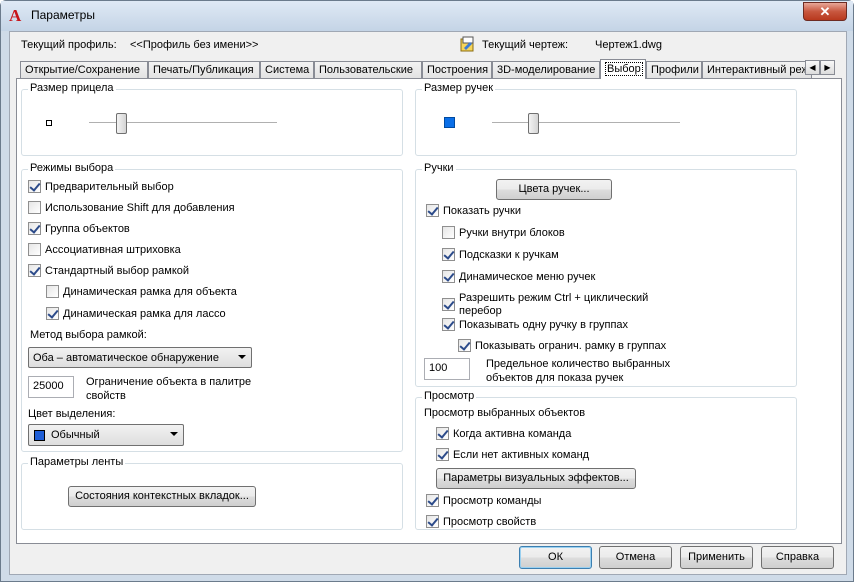  What do you see at coordinates (126, 358) in the screenshot?
I see `window-method-value: Оба – автоматическое обнаружение` at bounding box center [126, 358].